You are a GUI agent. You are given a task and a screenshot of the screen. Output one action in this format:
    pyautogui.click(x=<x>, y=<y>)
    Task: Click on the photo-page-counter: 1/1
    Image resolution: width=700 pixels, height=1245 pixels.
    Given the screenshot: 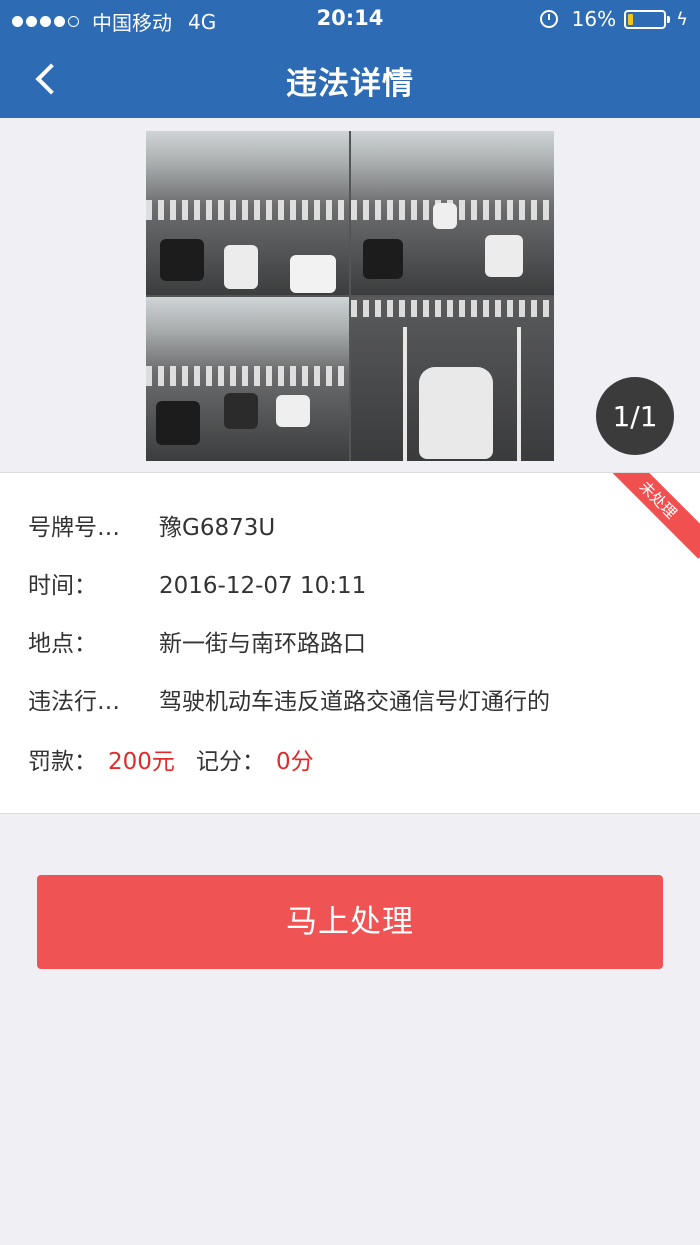 What is the action you would take?
    pyautogui.click(x=635, y=416)
    